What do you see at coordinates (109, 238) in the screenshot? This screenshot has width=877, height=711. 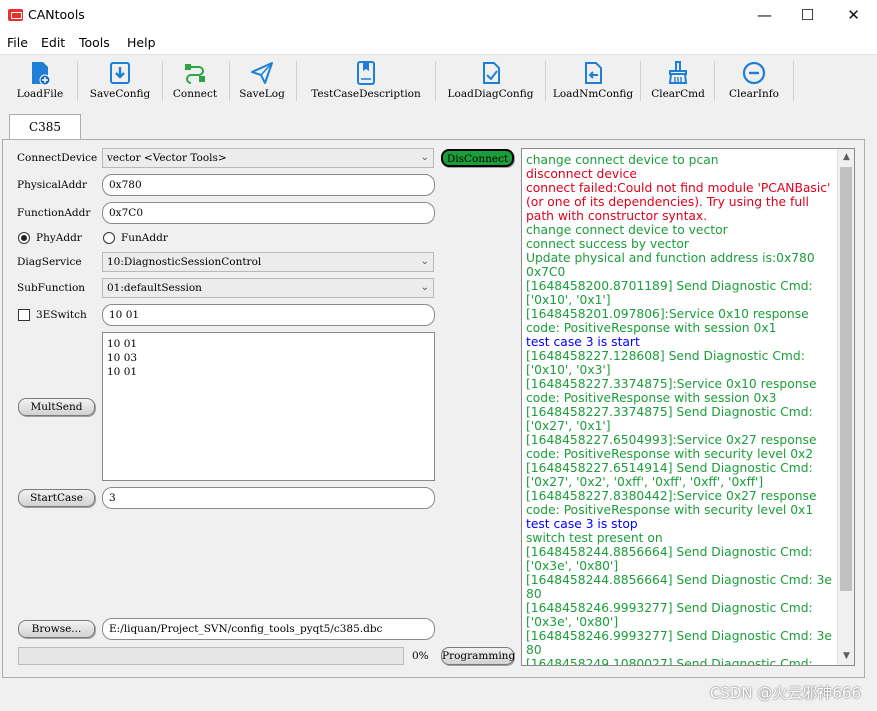 I see `fun-addr-radio` at bounding box center [109, 238].